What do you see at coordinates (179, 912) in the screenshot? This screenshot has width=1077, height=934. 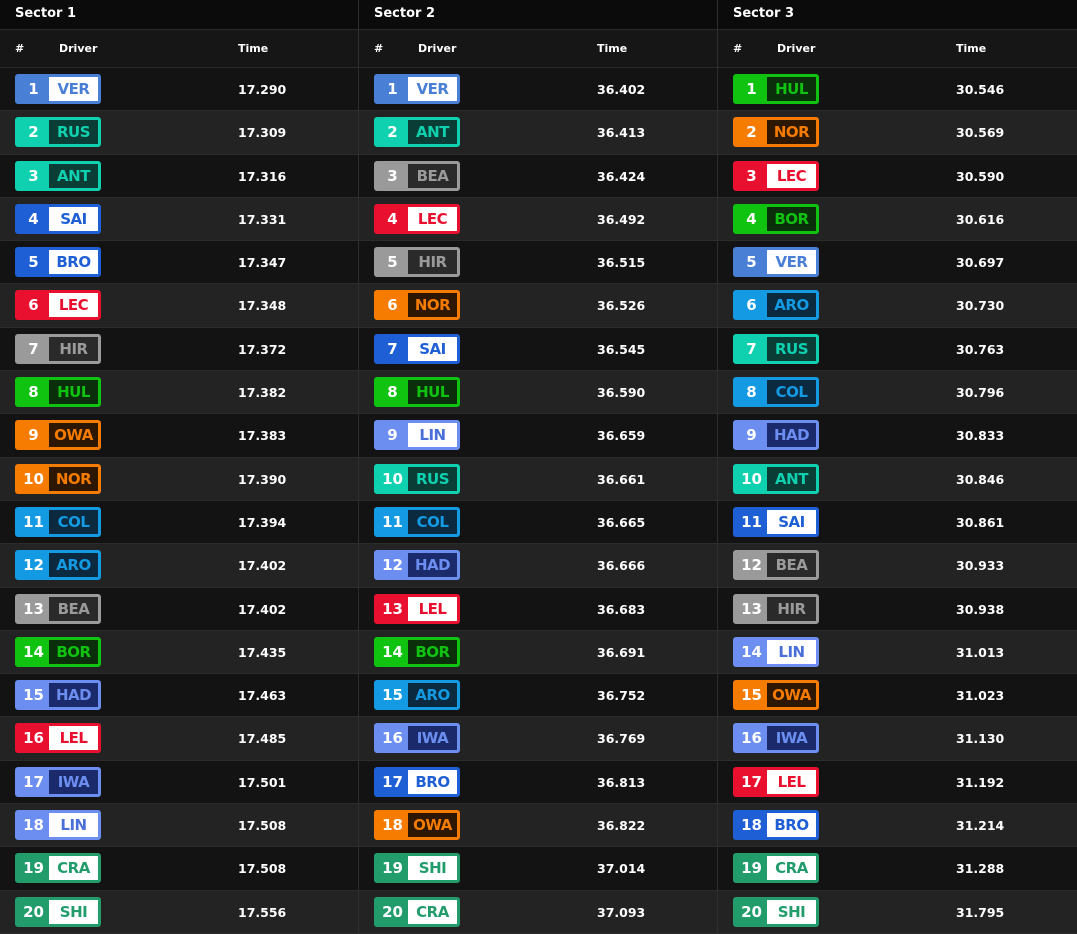 I see `table-row: 20 SHI 17.556` at bounding box center [179, 912].